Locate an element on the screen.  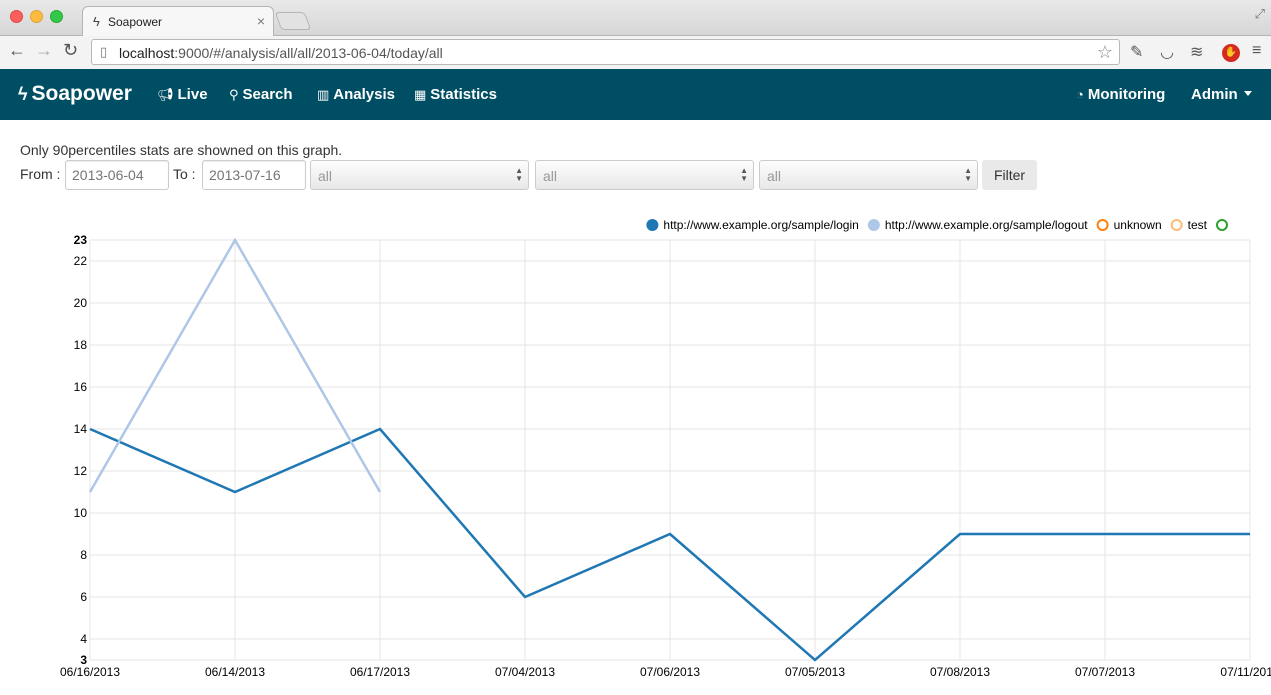
filter-button: Filter is located at coordinates (1009, 175).